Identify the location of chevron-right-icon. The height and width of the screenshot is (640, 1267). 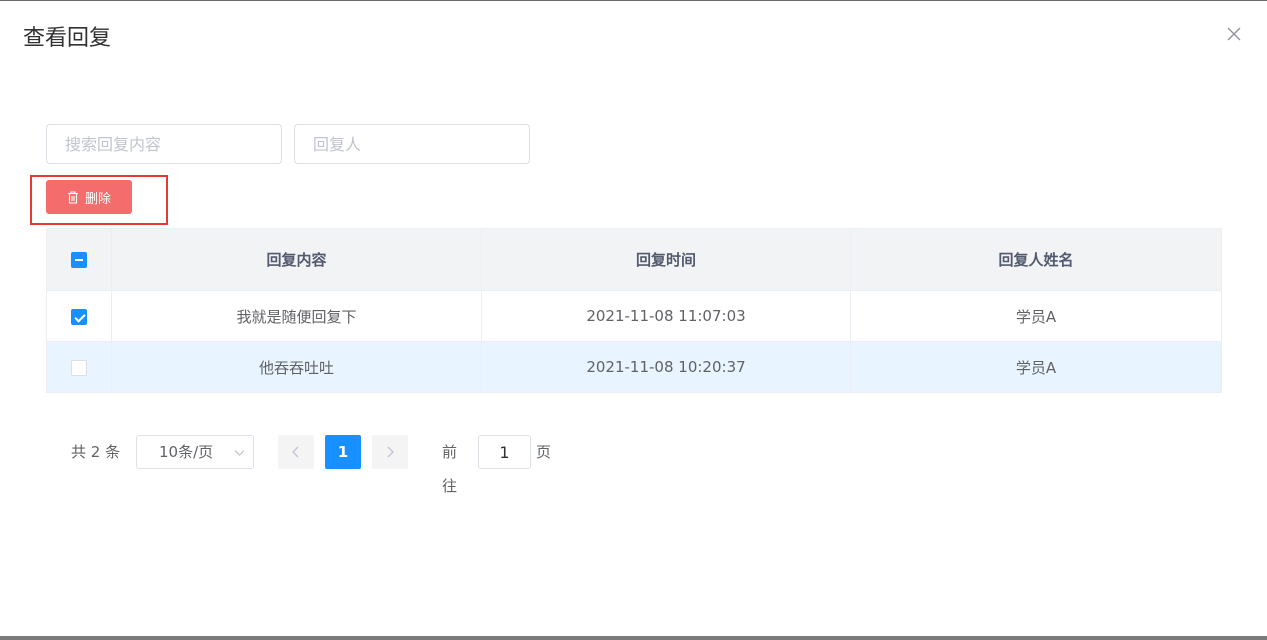
(390, 452).